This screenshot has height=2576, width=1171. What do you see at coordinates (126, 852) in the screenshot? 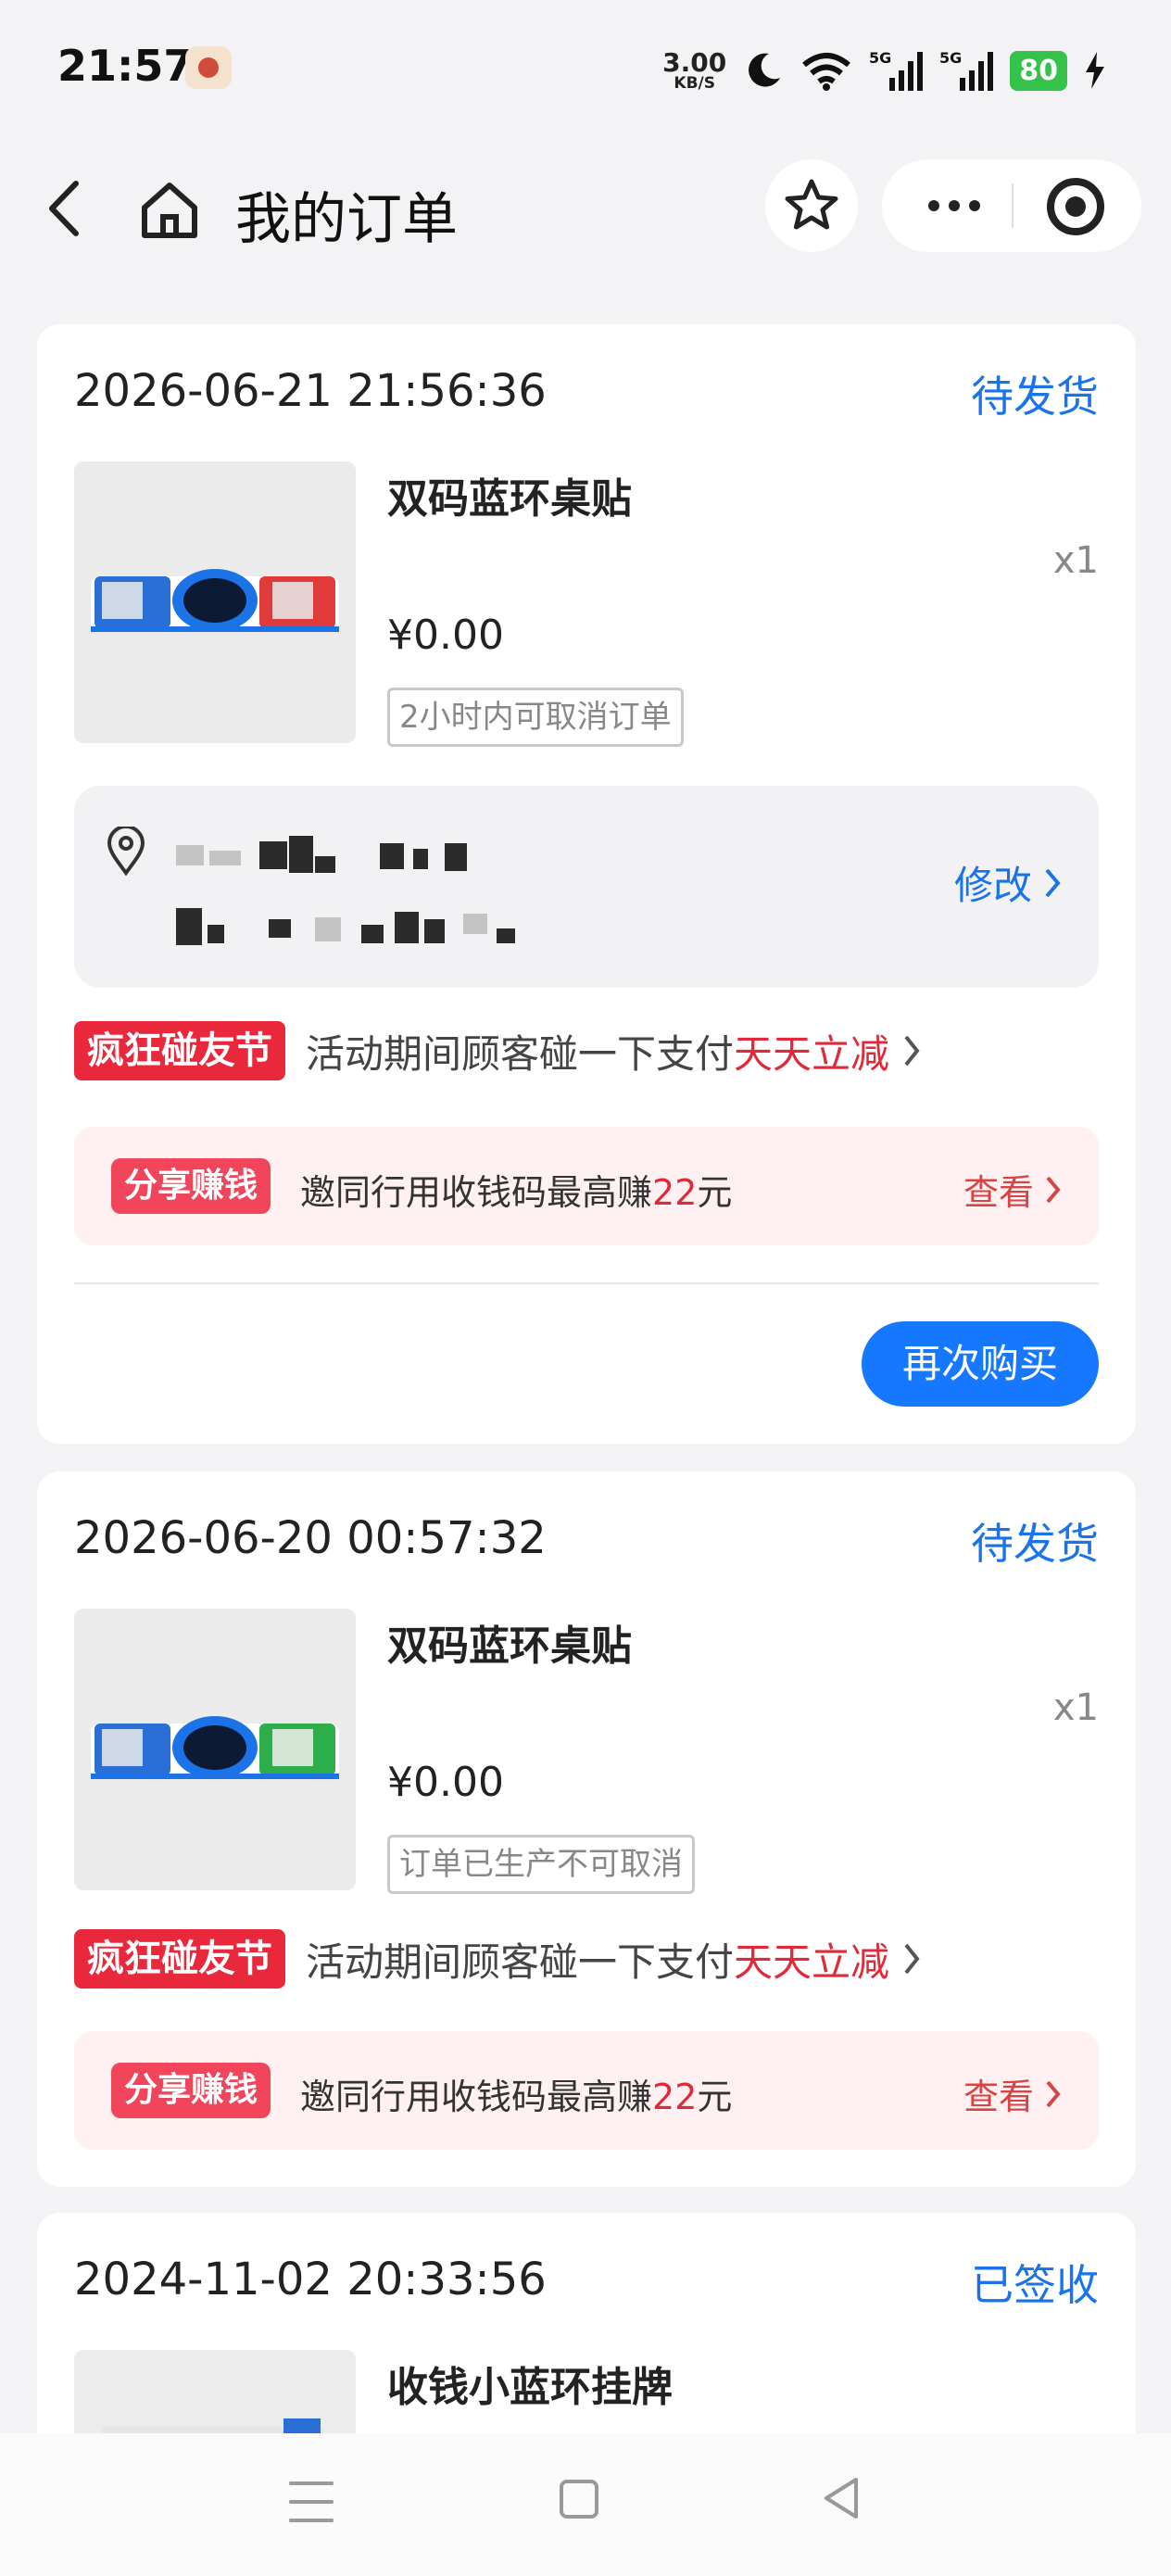
I see `location-pin-icon` at bounding box center [126, 852].